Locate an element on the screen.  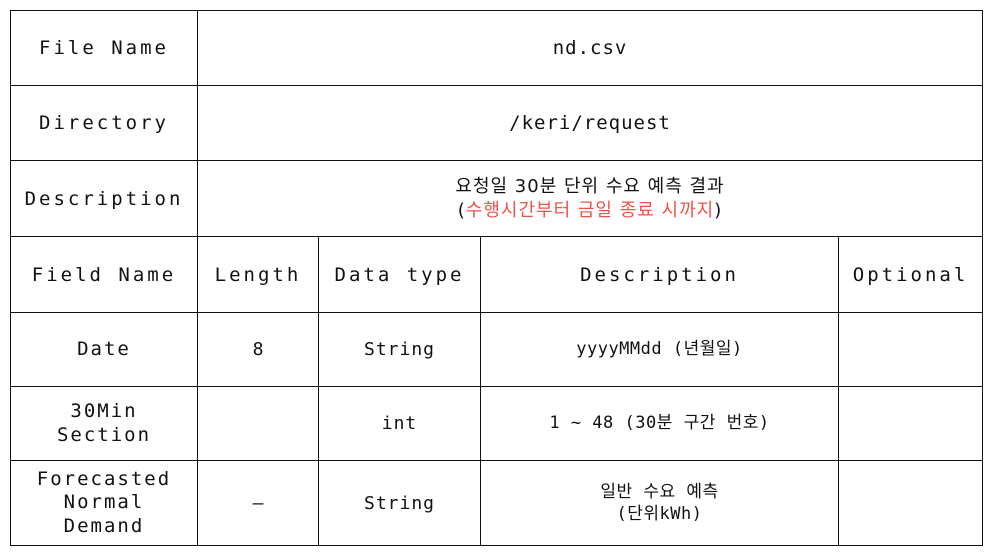
field-description-cell: 1 ~ 48 (30분 구간 번호) is located at coordinates (659, 423).